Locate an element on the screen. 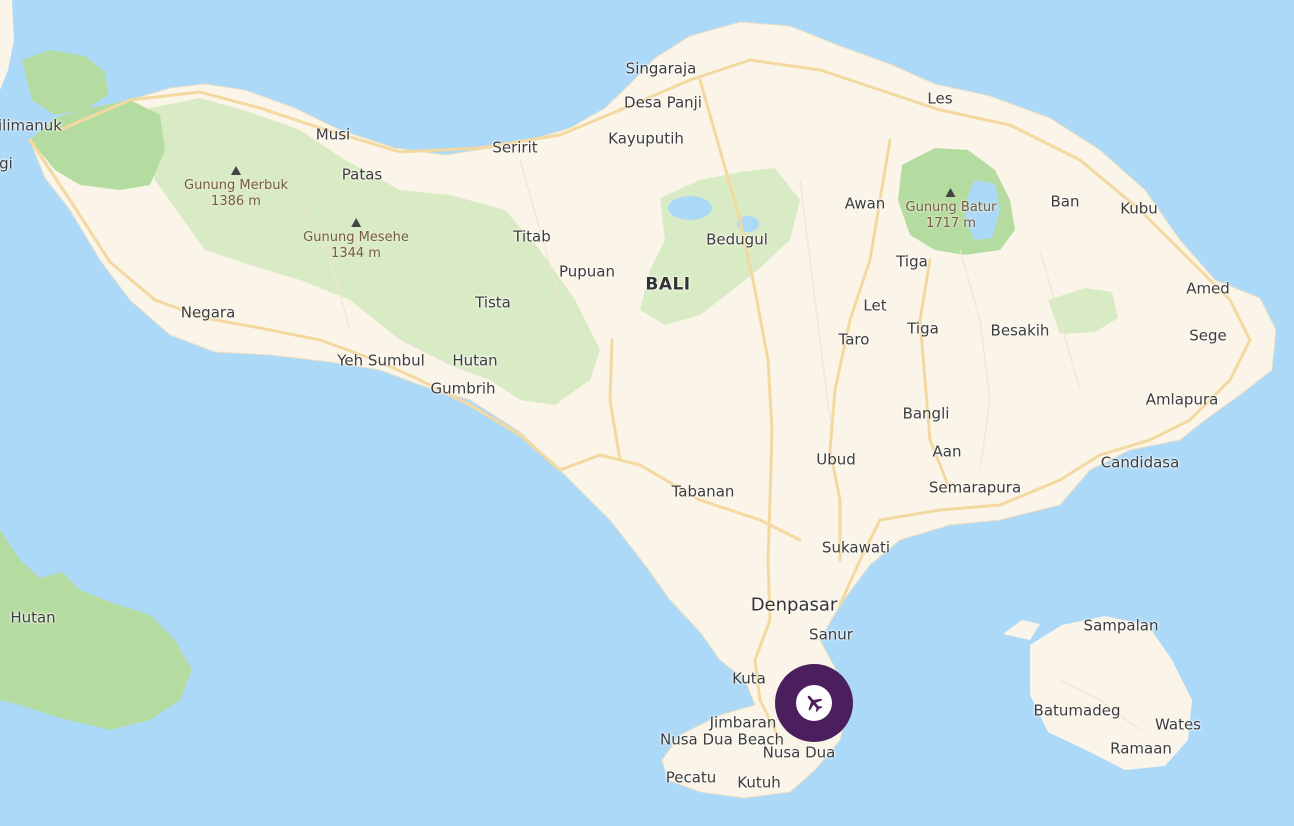  peak-mesehe-name: Gunung Mesehe is located at coordinates (356, 237).